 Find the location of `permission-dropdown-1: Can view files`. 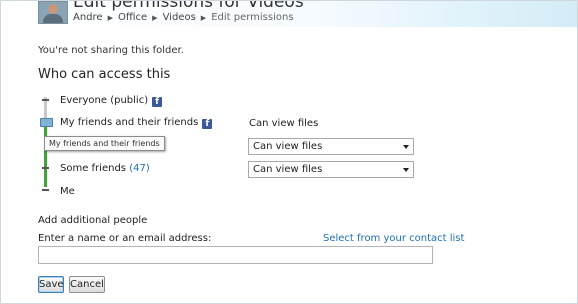

permission-dropdown-1: Can view files is located at coordinates (331, 146).